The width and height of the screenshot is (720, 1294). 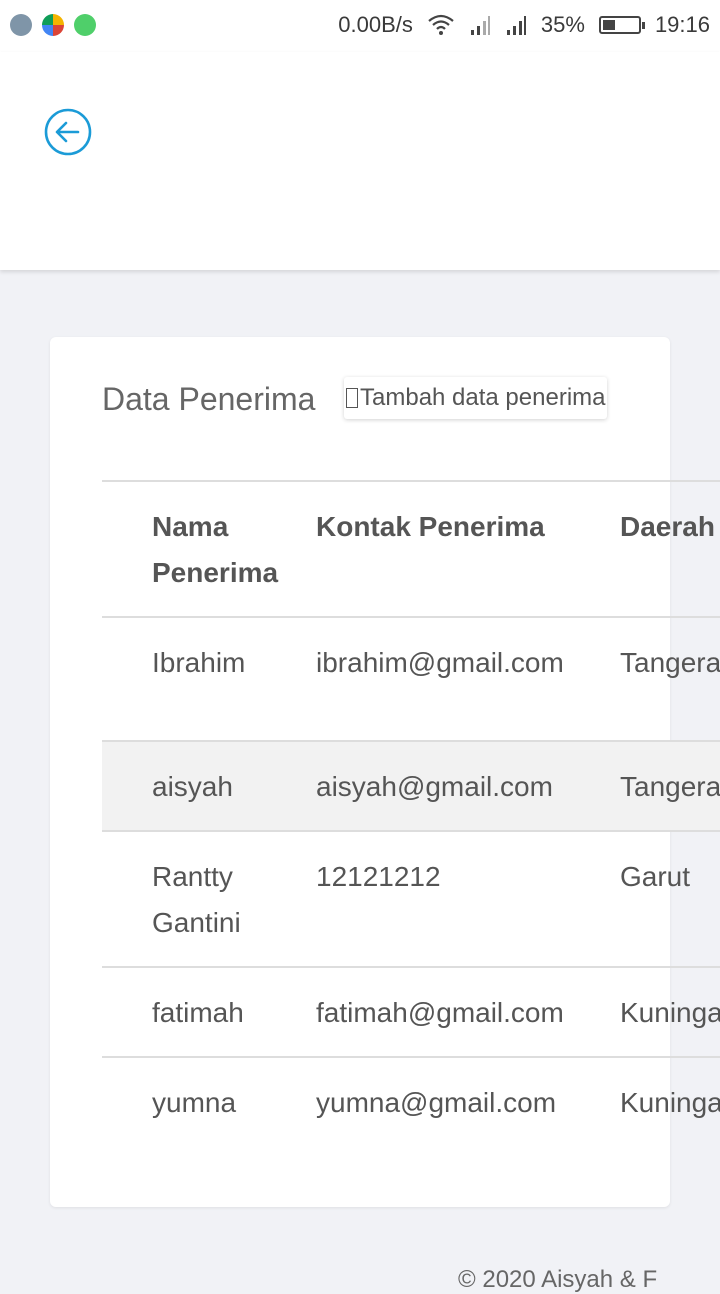 What do you see at coordinates (434, 548) in the screenshot?
I see `header-kontak: Kontak Penerima` at bounding box center [434, 548].